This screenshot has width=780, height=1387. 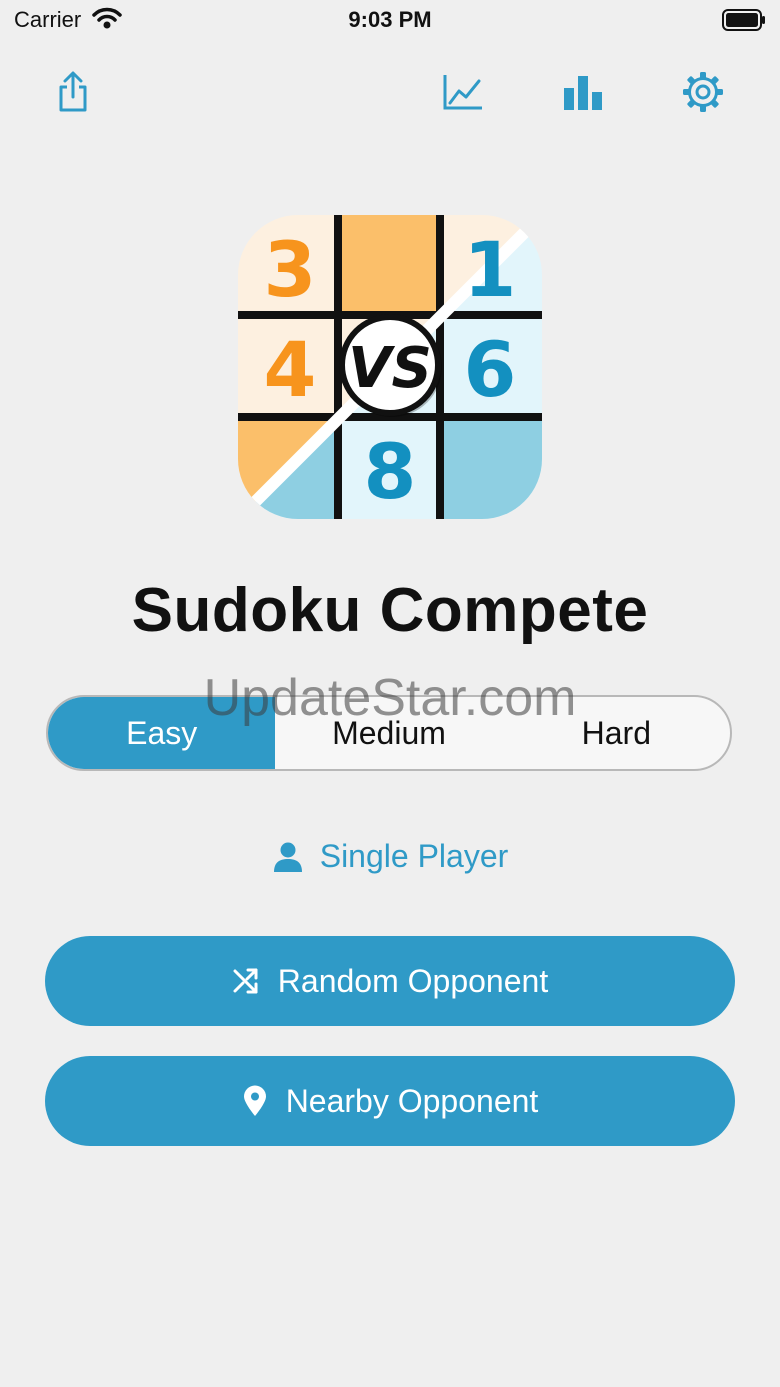 I want to click on digit-3: 3, so click(x=290, y=269).